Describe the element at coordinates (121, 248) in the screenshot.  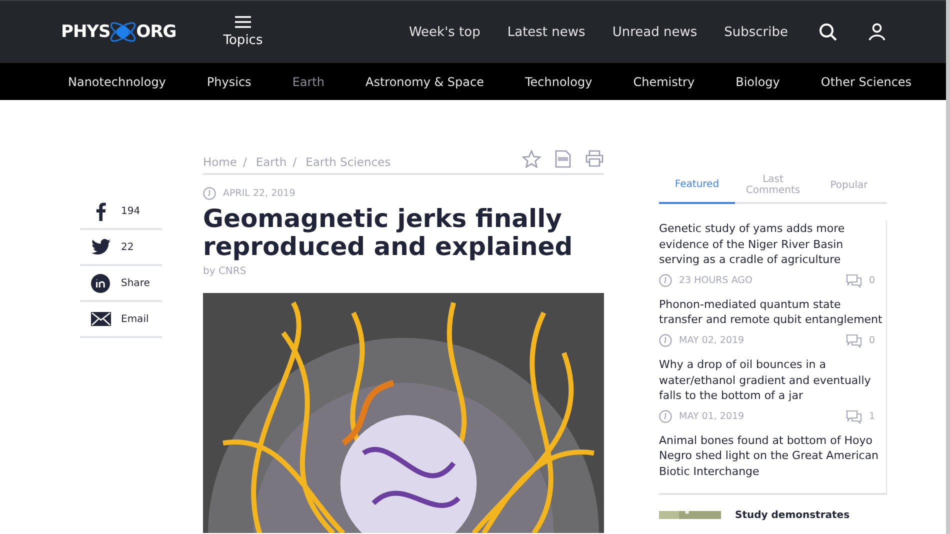
I see `share-button: 22` at that location.